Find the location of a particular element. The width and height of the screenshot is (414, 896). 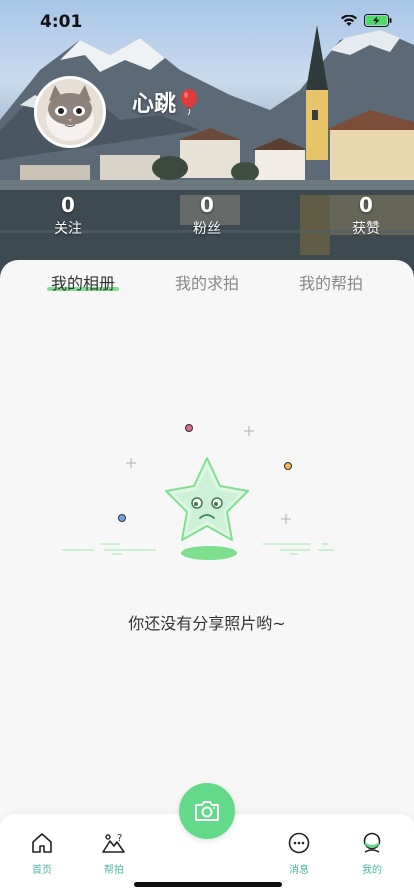

help-shoot-icon: ? is located at coordinates (113, 843).